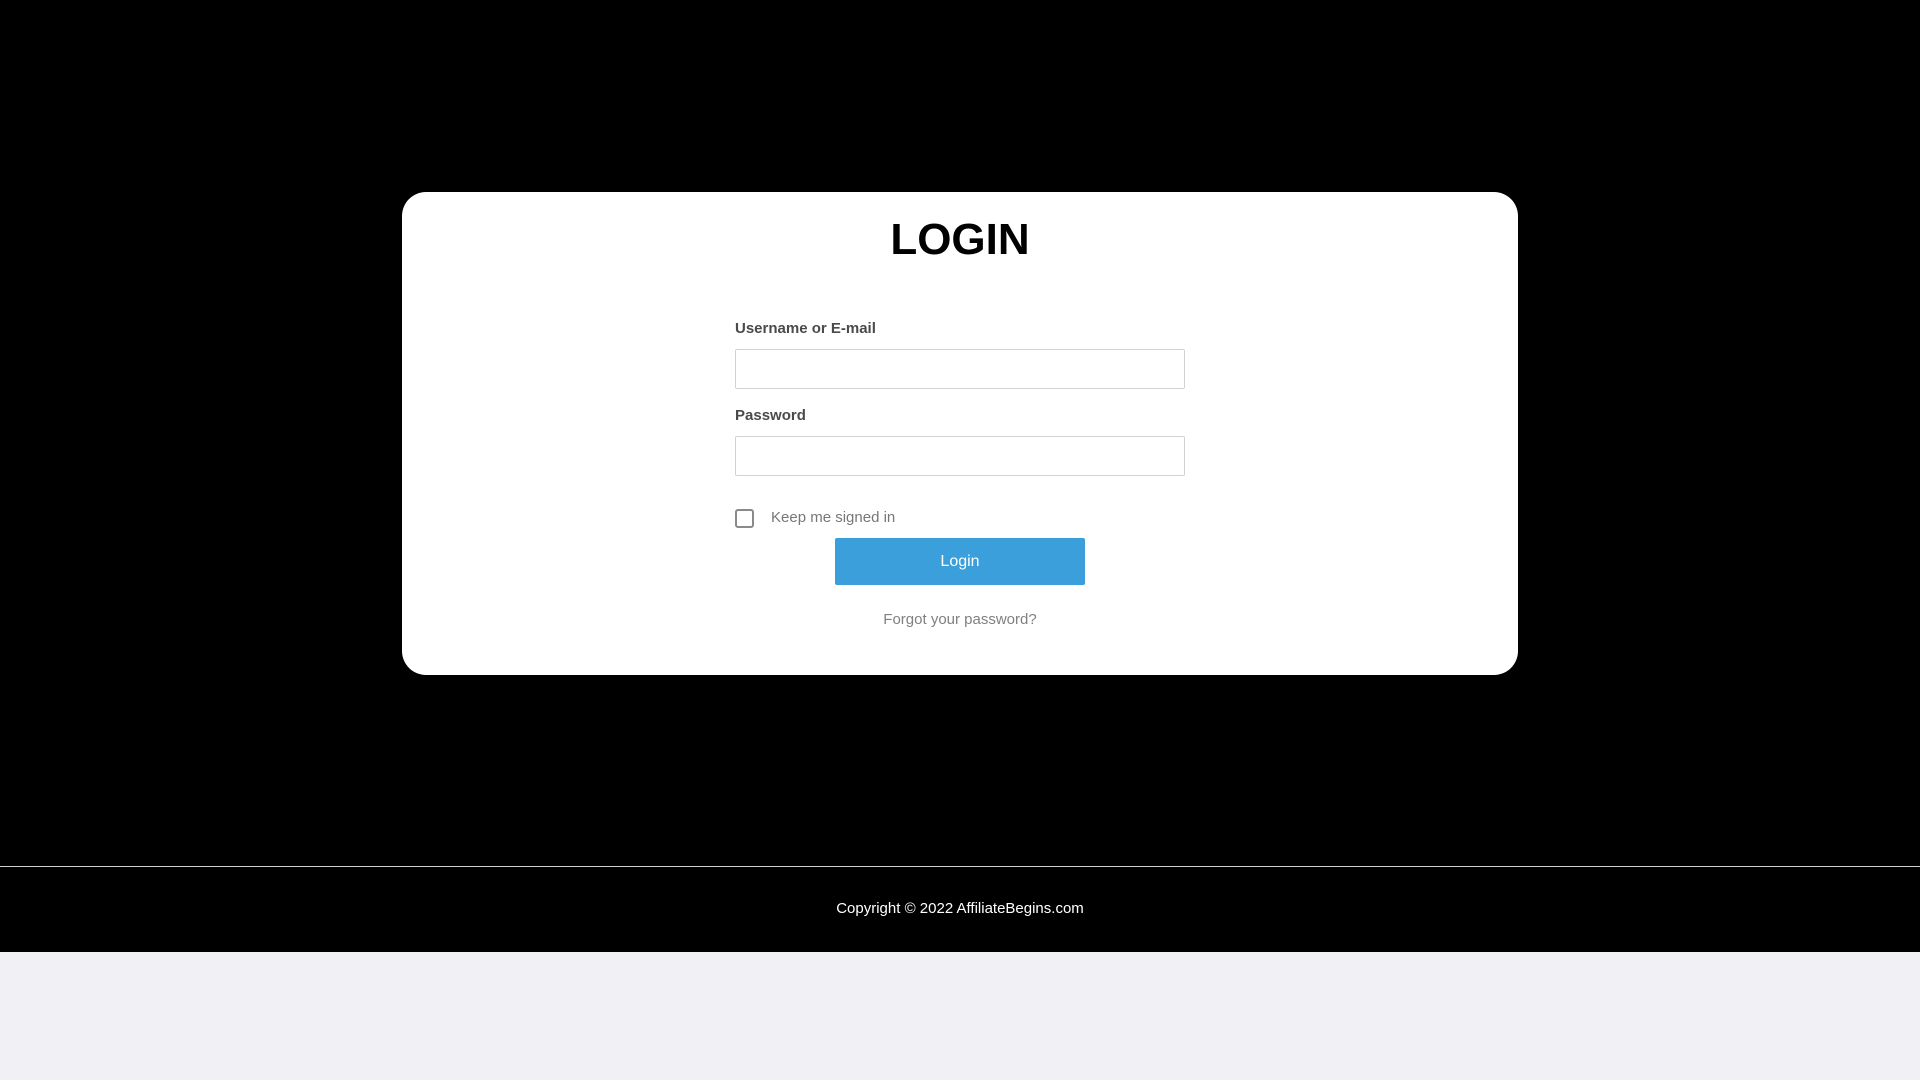  What do you see at coordinates (805, 328) in the screenshot?
I see `username-label: Username or E-mail` at bounding box center [805, 328].